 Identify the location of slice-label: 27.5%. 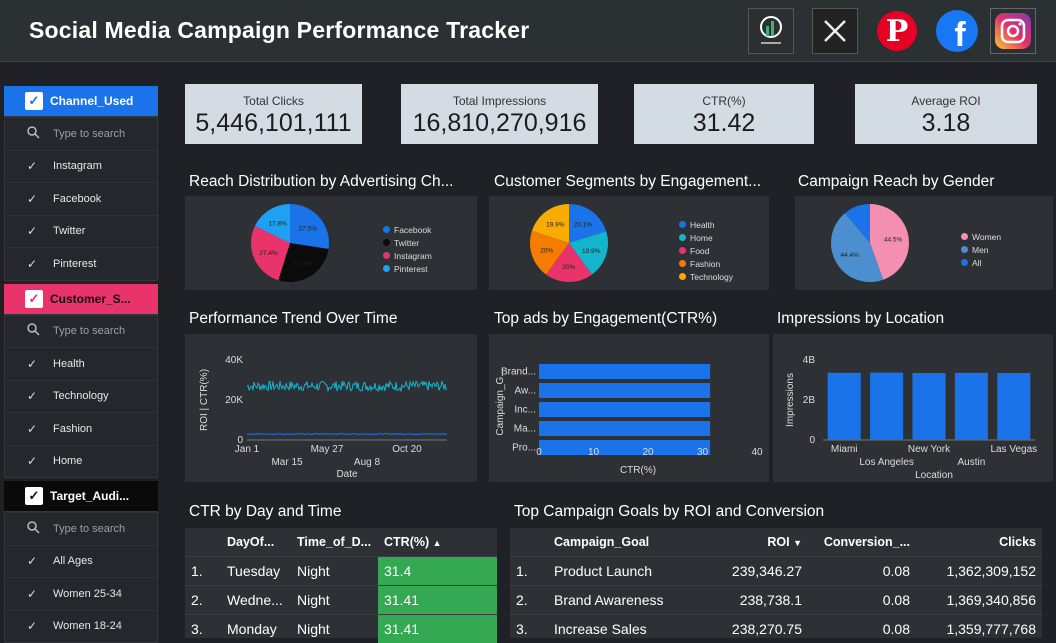
(308, 228).